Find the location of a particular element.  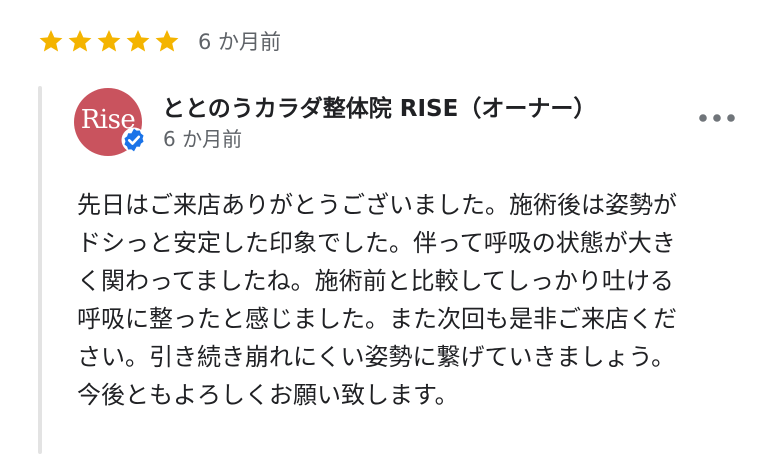

verified-check-icon is located at coordinates (134, 140).